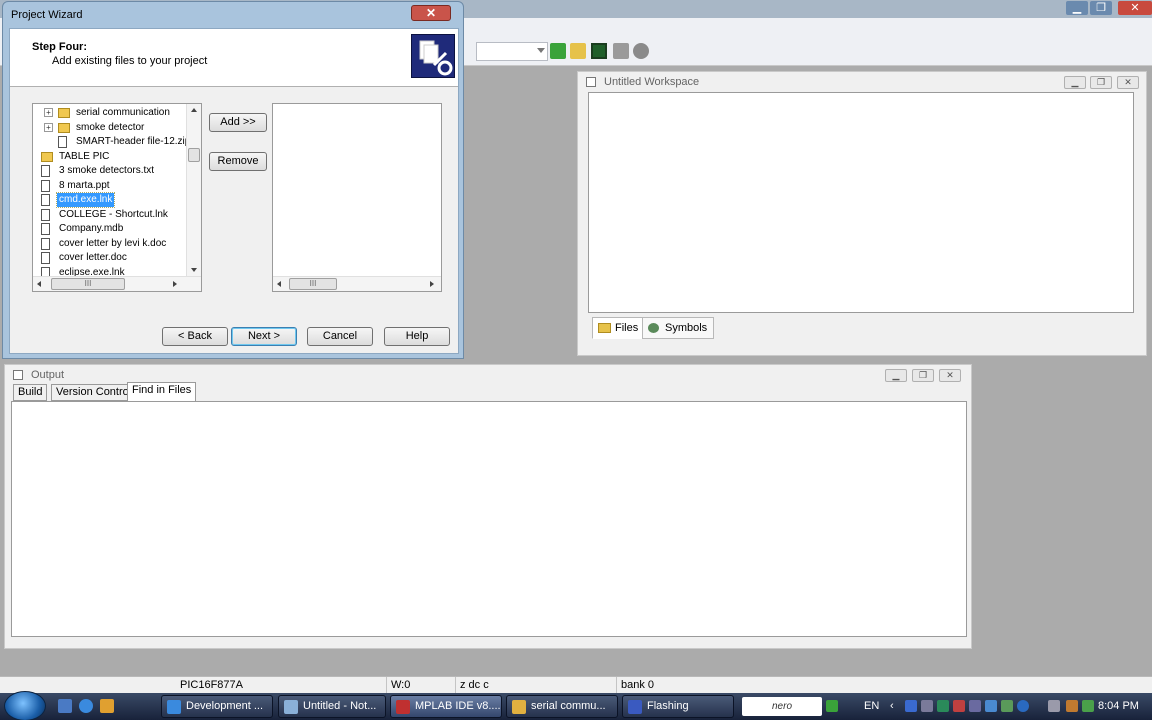 This screenshot has width=1152, height=720. I want to click on tree-vertical-scrollbar, so click(193, 191).